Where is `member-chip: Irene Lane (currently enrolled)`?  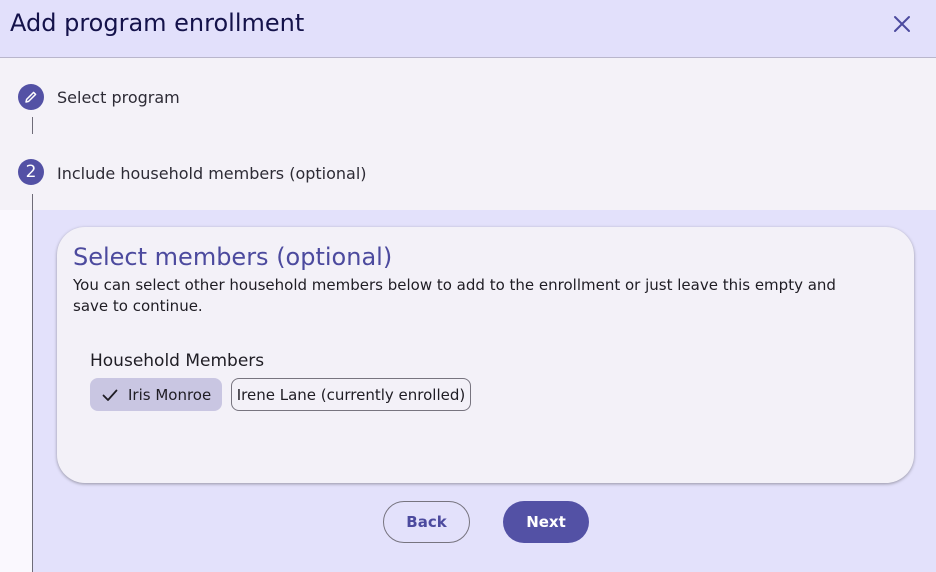
member-chip: Irene Lane (currently enrolled) is located at coordinates (351, 394).